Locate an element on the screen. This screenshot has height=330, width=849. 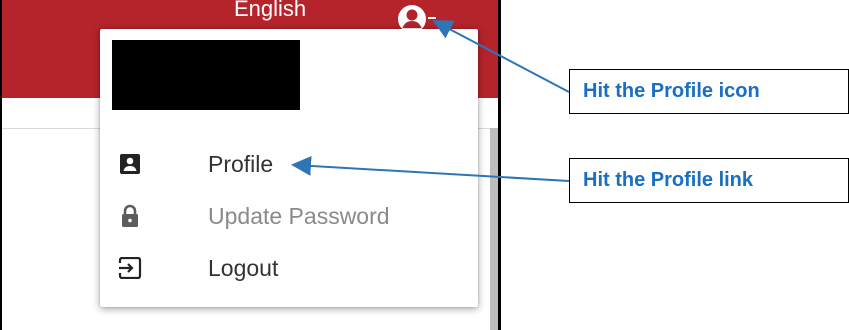
callout-text: Hit the Profile icon is located at coordinates (671, 91).